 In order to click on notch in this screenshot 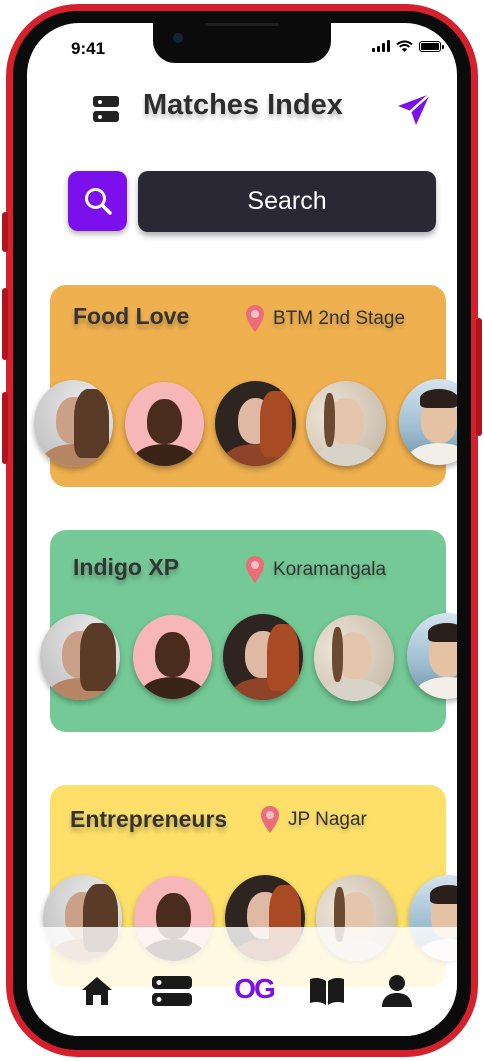, I will do `click(242, 43)`.